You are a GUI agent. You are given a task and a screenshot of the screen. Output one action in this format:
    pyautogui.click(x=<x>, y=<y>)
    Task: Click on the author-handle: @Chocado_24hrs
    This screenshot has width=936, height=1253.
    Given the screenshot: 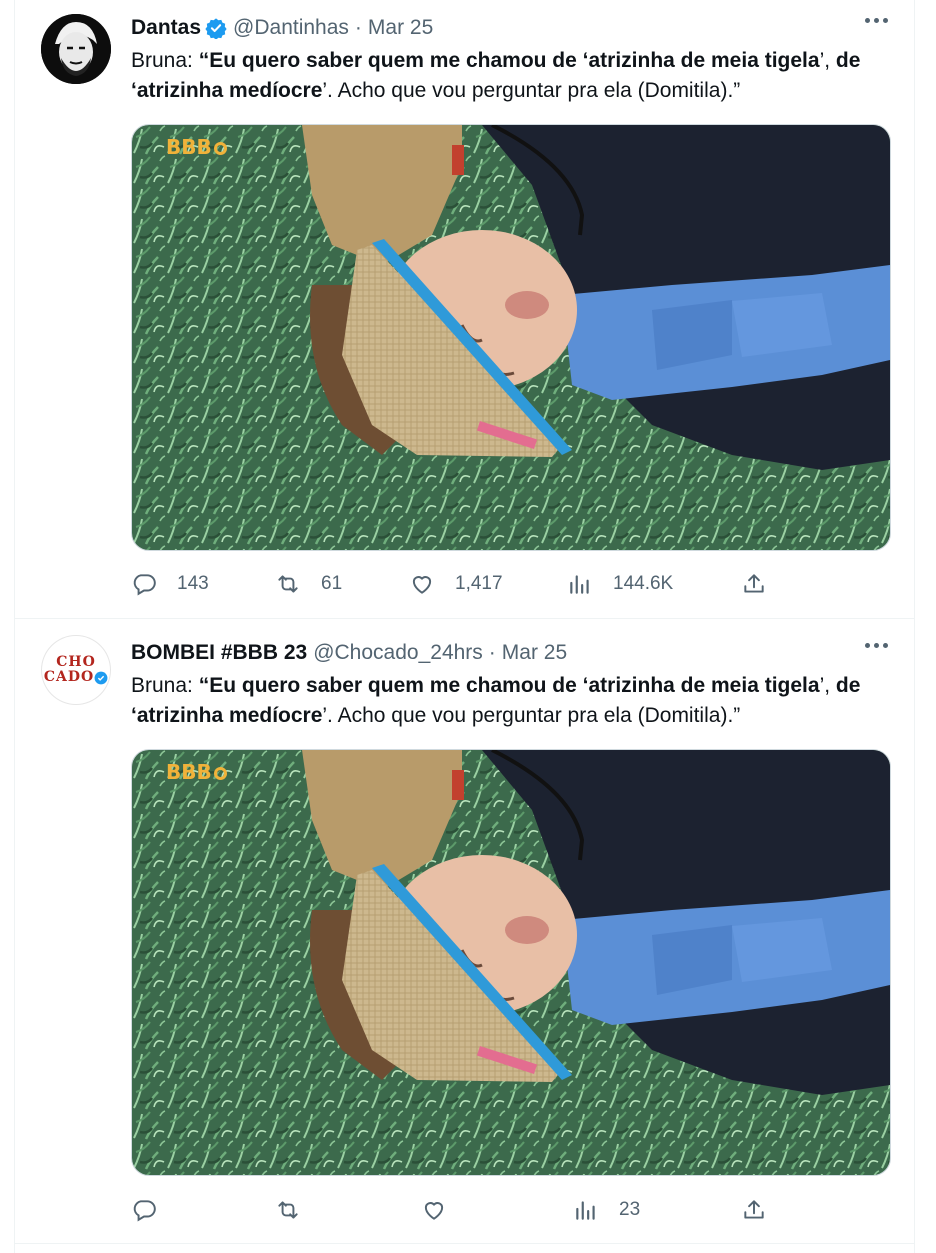 What is the action you would take?
    pyautogui.click(x=398, y=653)
    